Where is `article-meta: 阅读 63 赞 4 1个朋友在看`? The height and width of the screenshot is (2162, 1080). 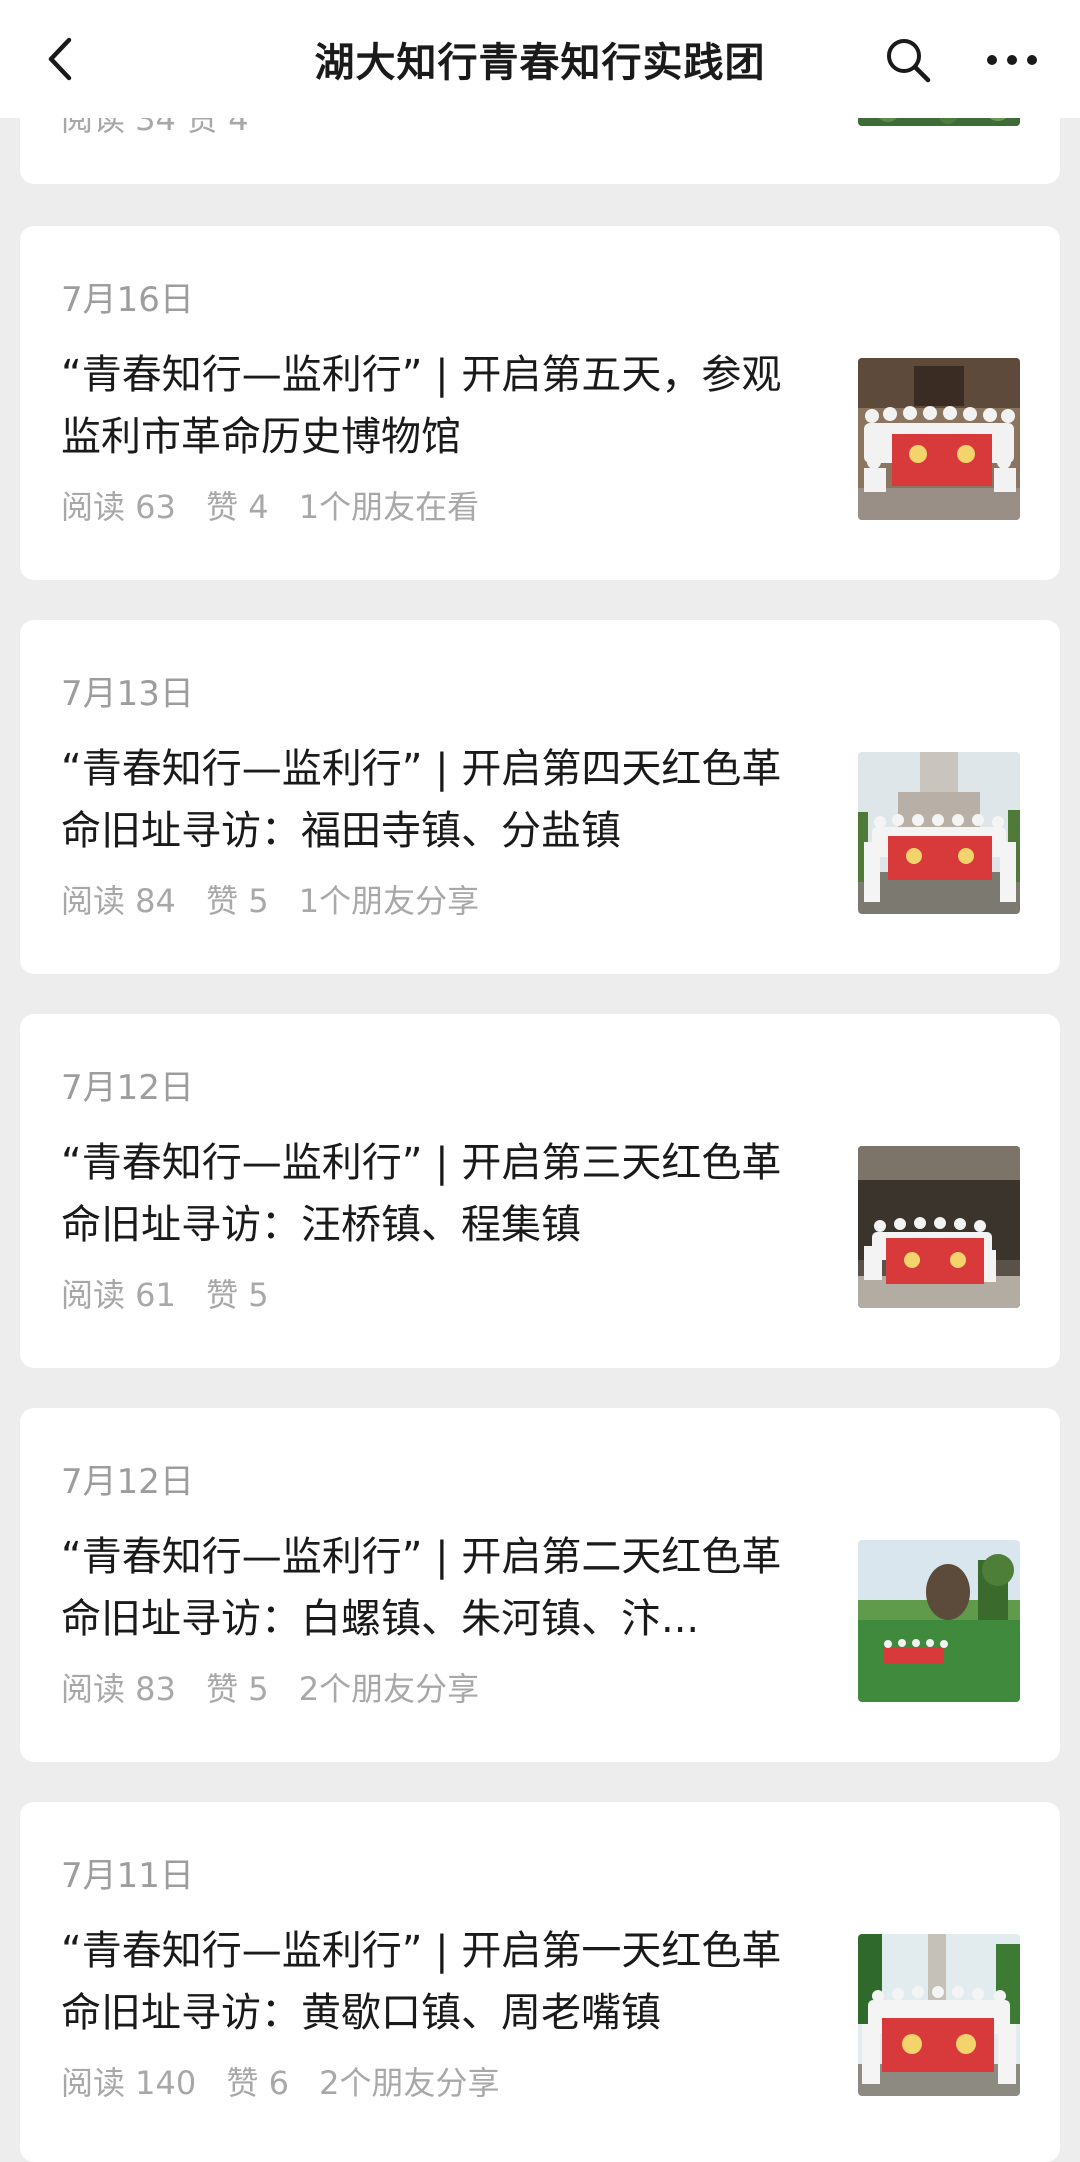
article-meta: 阅读 63 赞 4 1个朋友在看 is located at coordinates (280, 505).